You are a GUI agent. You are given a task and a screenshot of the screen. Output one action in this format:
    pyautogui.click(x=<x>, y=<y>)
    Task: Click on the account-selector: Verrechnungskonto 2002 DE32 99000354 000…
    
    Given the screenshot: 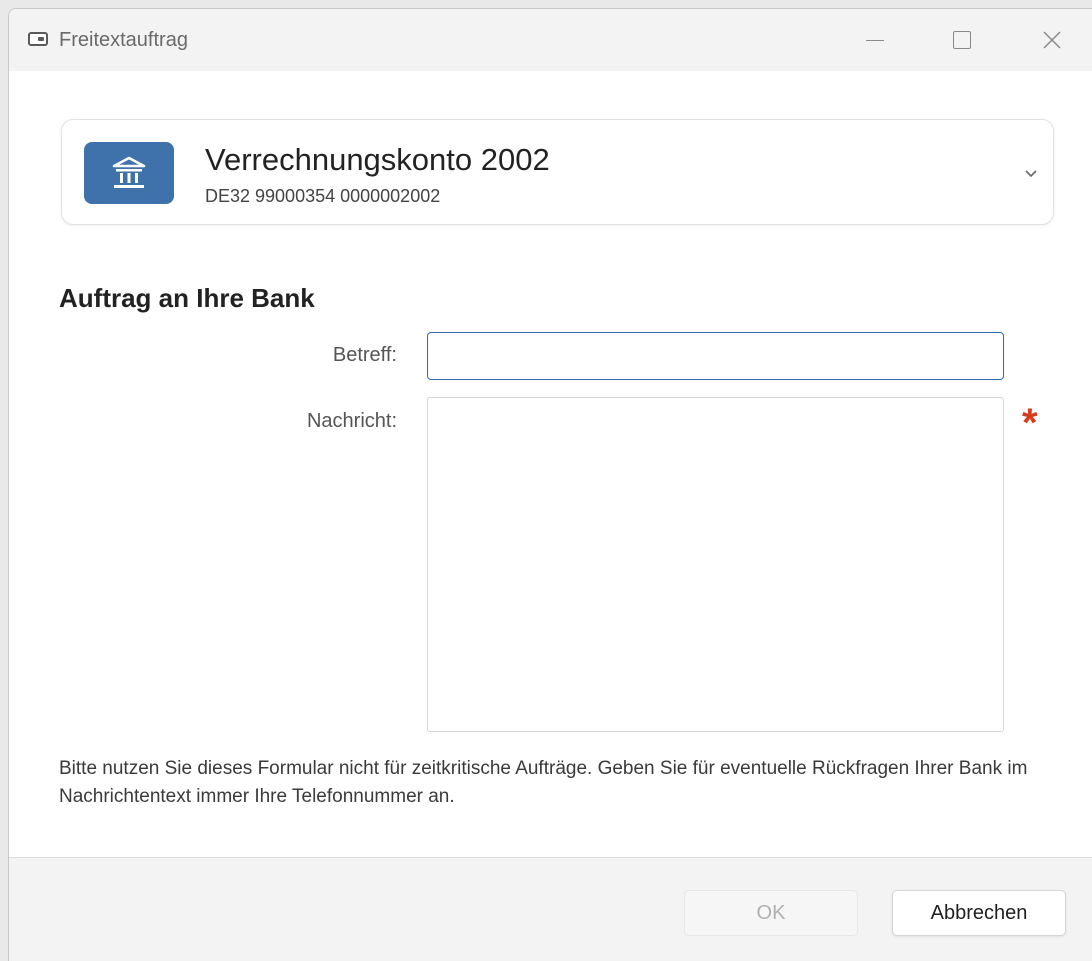 What is the action you would take?
    pyautogui.click(x=557, y=172)
    